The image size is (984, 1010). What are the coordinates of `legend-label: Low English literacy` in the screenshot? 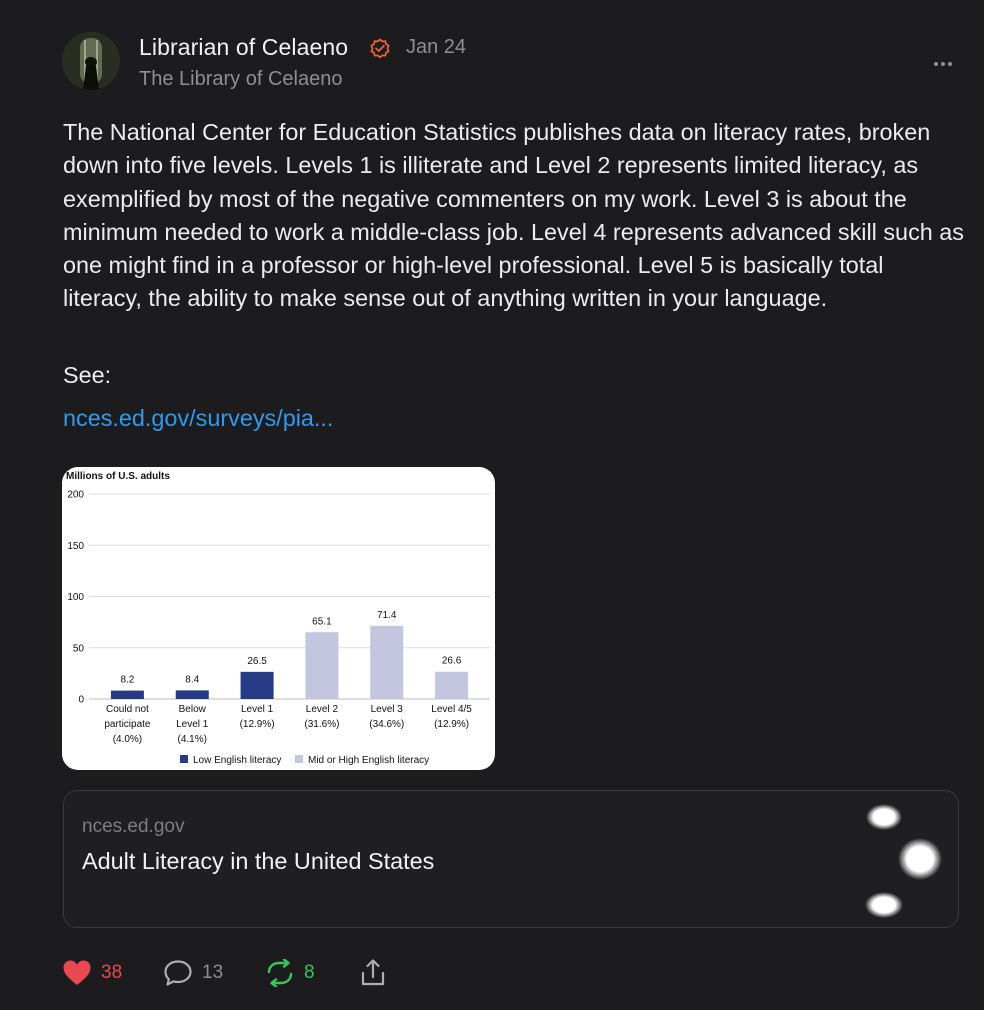 It's located at (237, 760).